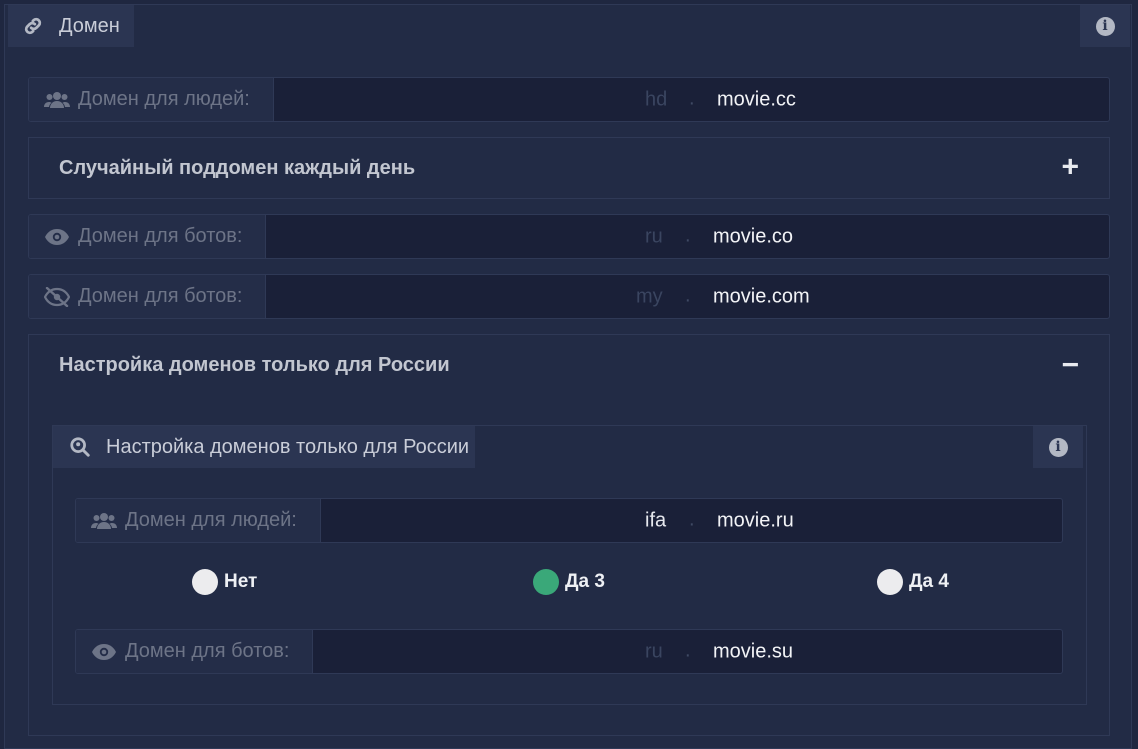  I want to click on domain-value: movie.ru, so click(755, 520).